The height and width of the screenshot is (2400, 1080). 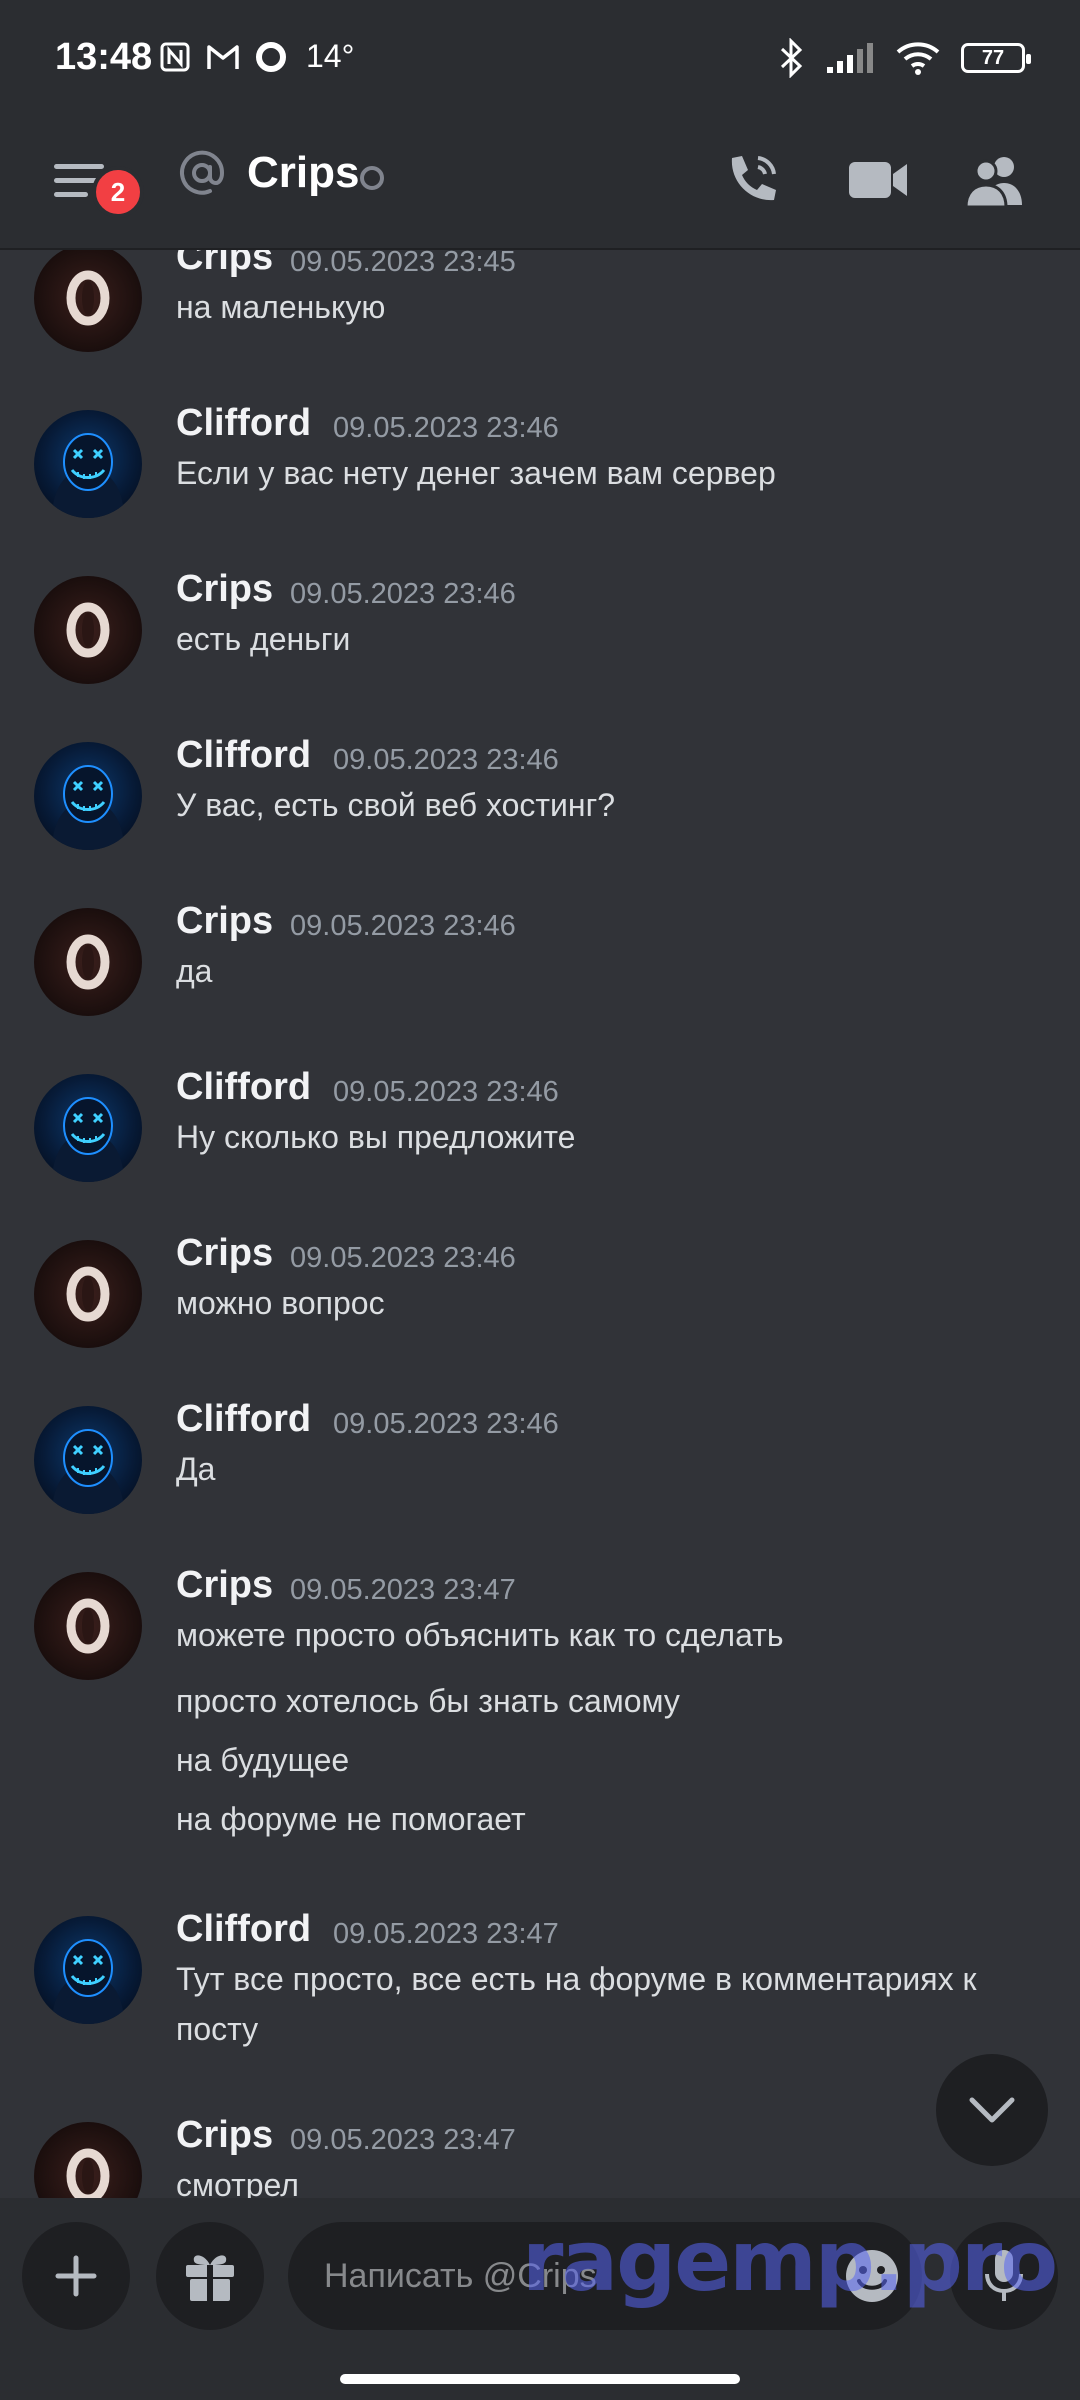 I want to click on notification-icons: 14°, so click(x=256, y=56).